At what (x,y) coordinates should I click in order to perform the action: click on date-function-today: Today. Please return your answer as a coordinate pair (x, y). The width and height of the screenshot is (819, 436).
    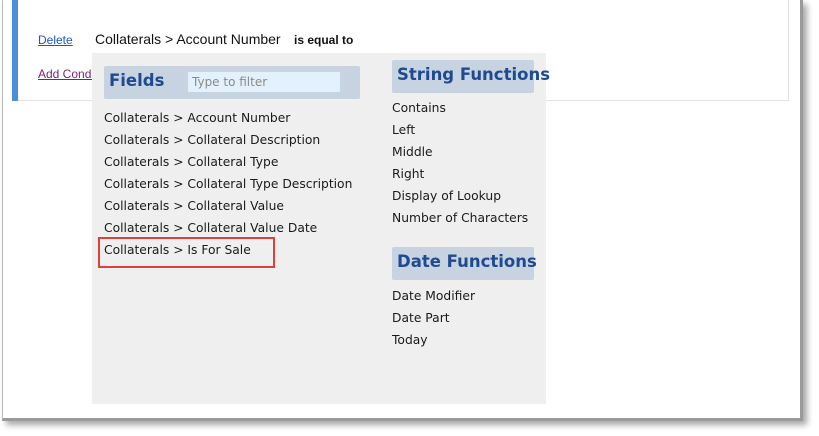
    Looking at the image, I should click on (433, 343).